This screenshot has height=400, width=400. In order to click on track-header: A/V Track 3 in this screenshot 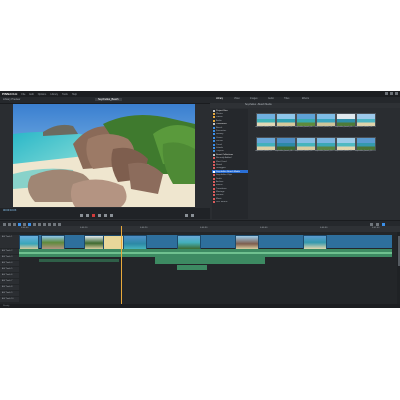, I will do `click(9, 257)`.